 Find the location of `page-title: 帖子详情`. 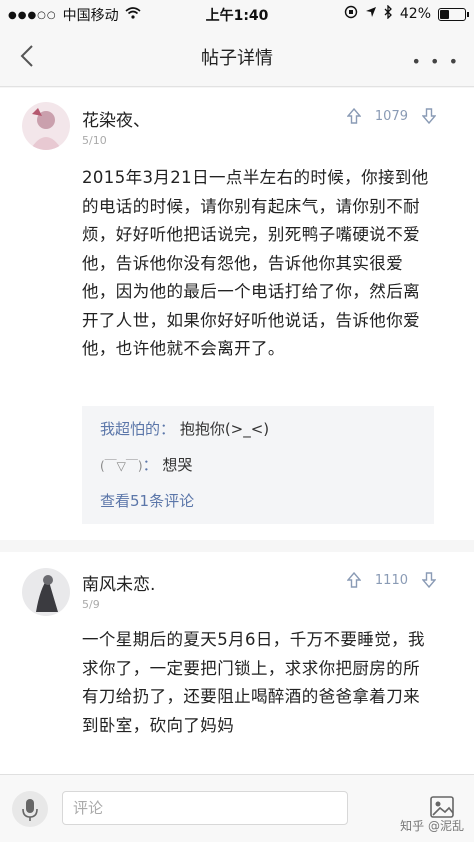

page-title: 帖子详情 is located at coordinates (237, 58).